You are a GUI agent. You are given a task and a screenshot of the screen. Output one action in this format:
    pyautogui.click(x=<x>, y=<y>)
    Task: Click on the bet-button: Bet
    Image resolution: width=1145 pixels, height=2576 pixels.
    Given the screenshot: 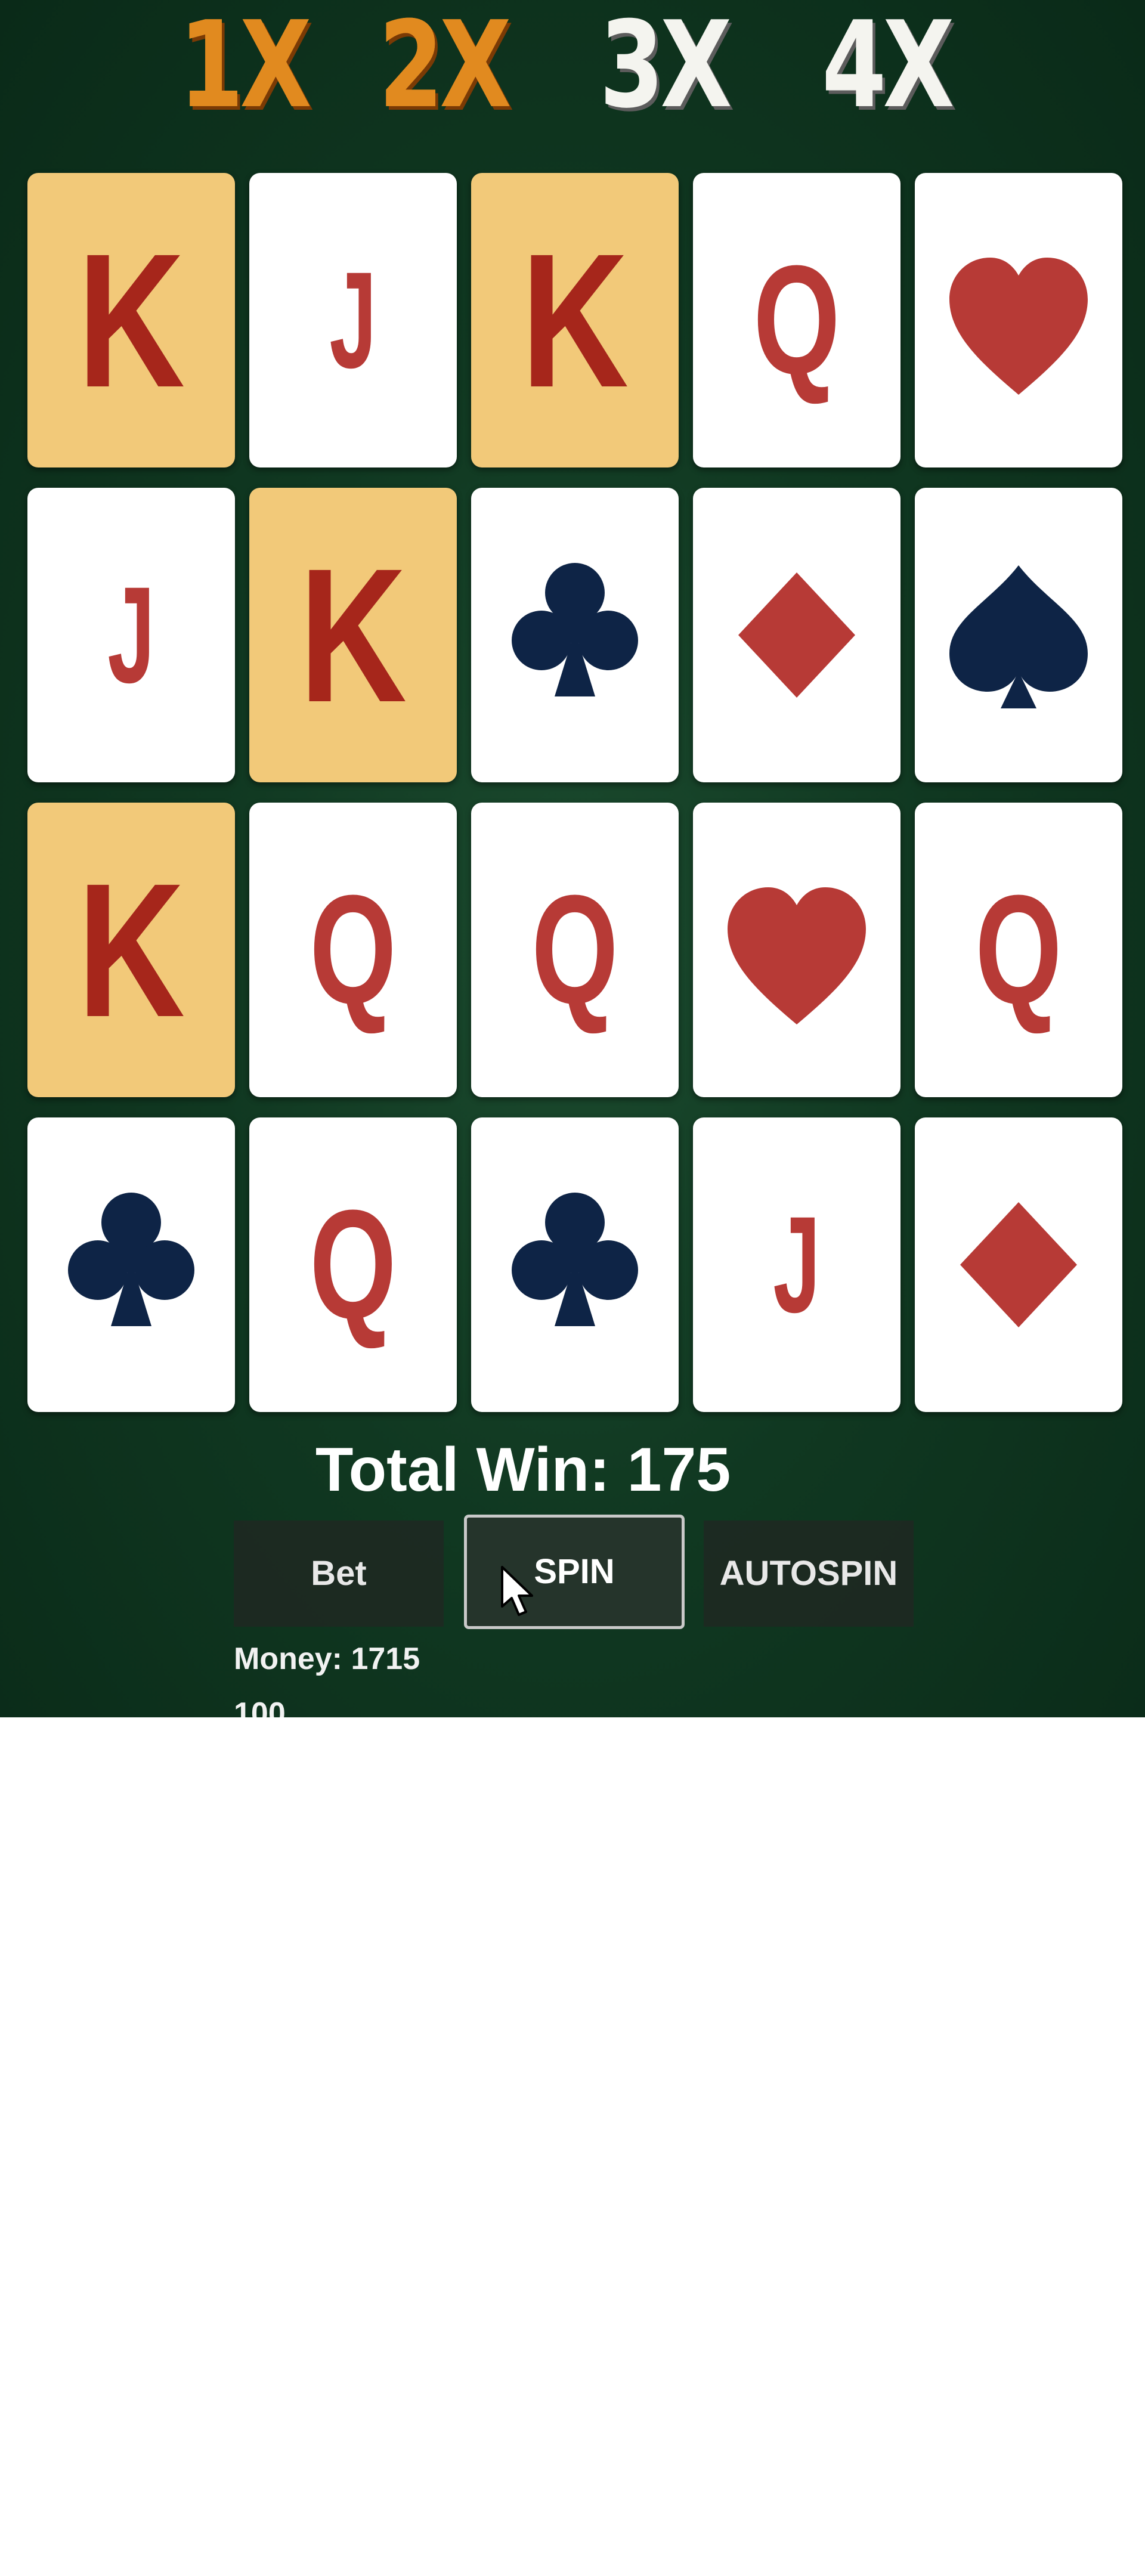 What is the action you would take?
    pyautogui.click(x=339, y=1574)
    